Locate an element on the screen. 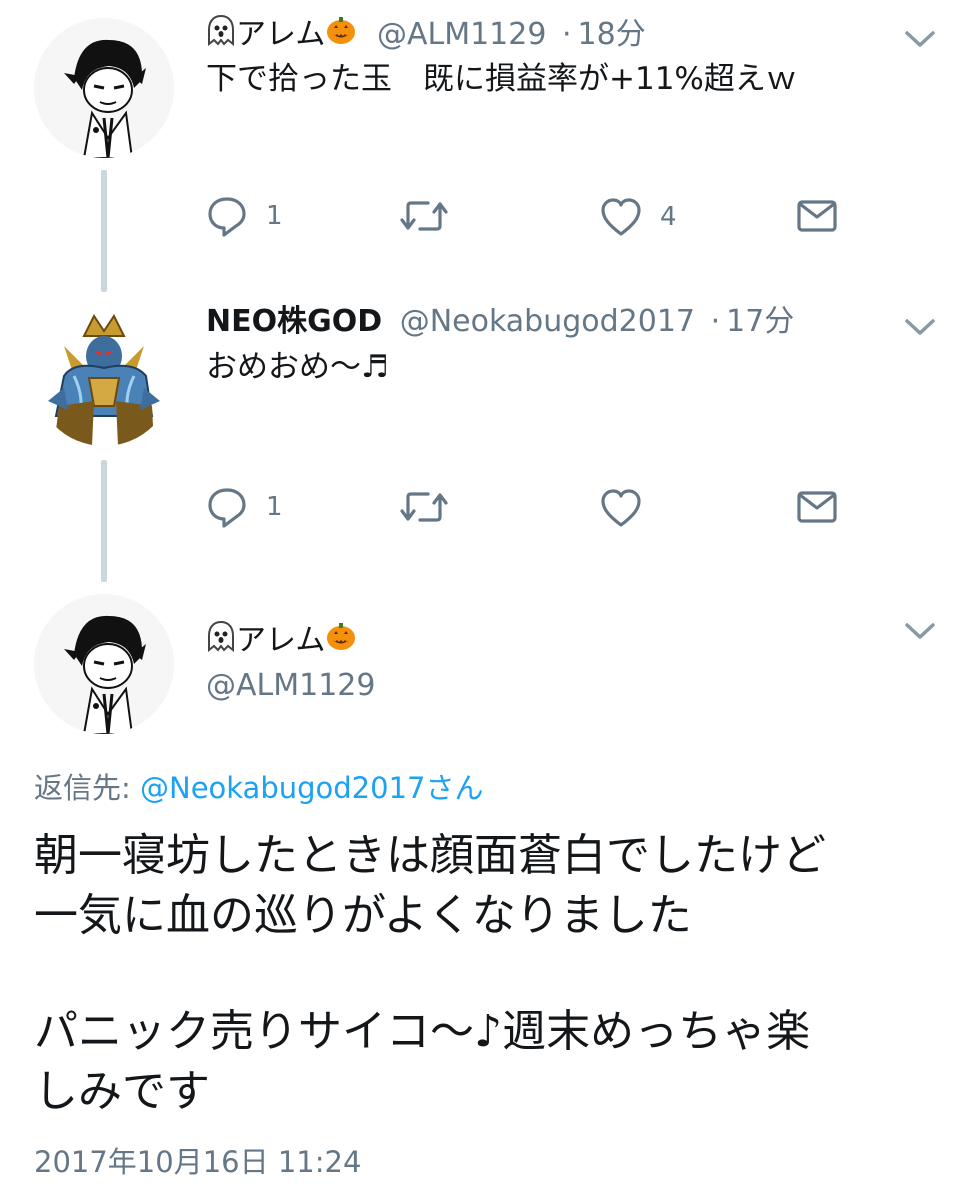  main-display-name-line: アレム is located at coordinates (281, 641).